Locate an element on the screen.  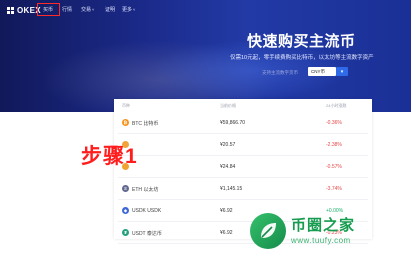
watermark: 币圈之家 www.tuufy.com is located at coordinates (302, 231).